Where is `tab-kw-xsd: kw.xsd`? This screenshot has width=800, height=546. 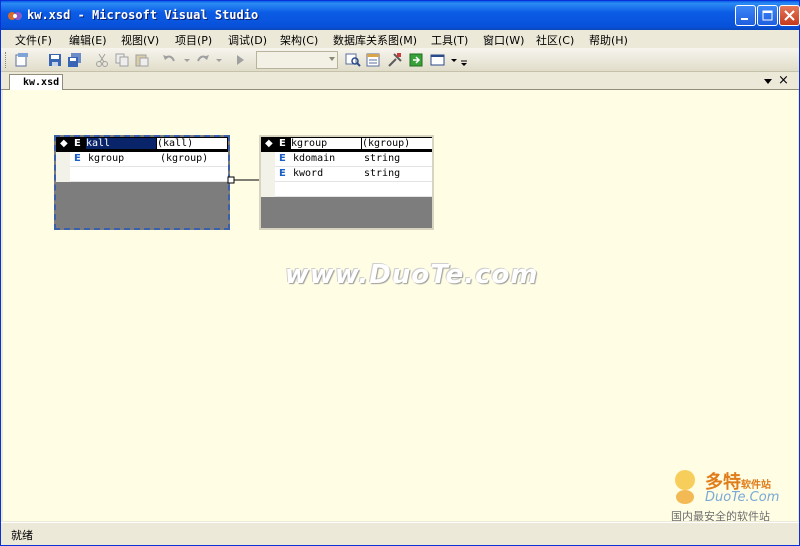 tab-kw-xsd: kw.xsd is located at coordinates (36, 82).